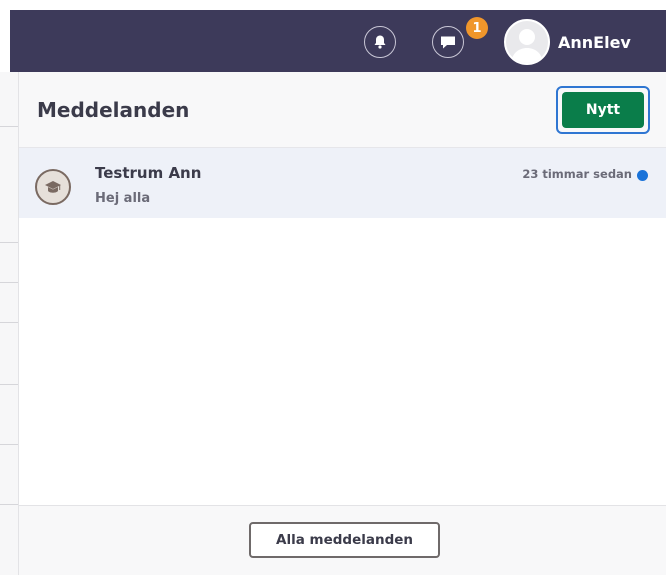 This screenshot has width=666, height=575. I want to click on panel-header: Meddelanden Nytt, so click(342, 110).